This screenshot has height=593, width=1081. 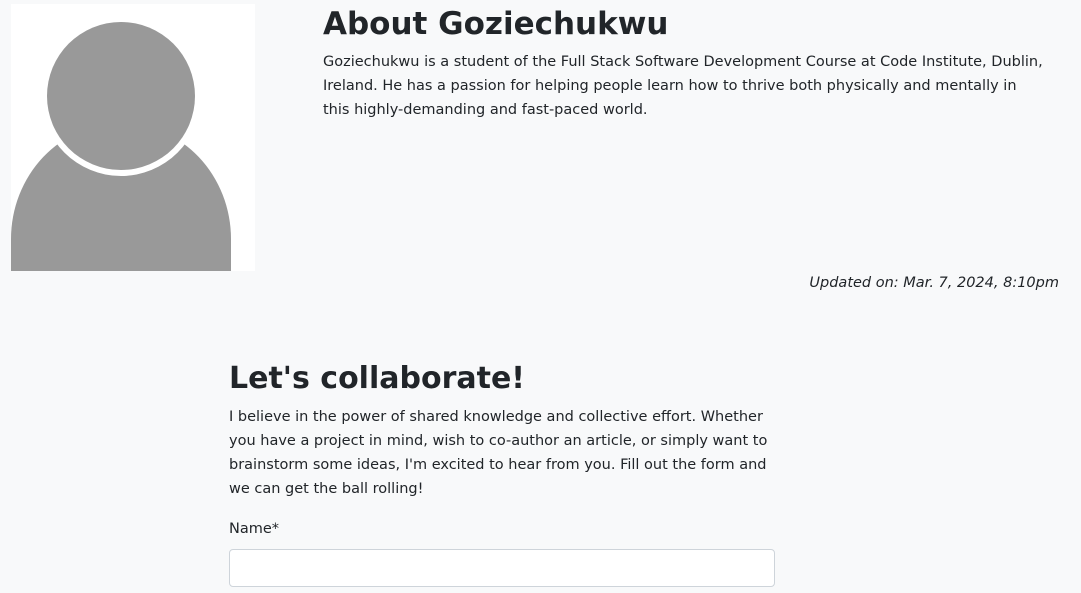 I want to click on profile-avatar, so click(x=133, y=137).